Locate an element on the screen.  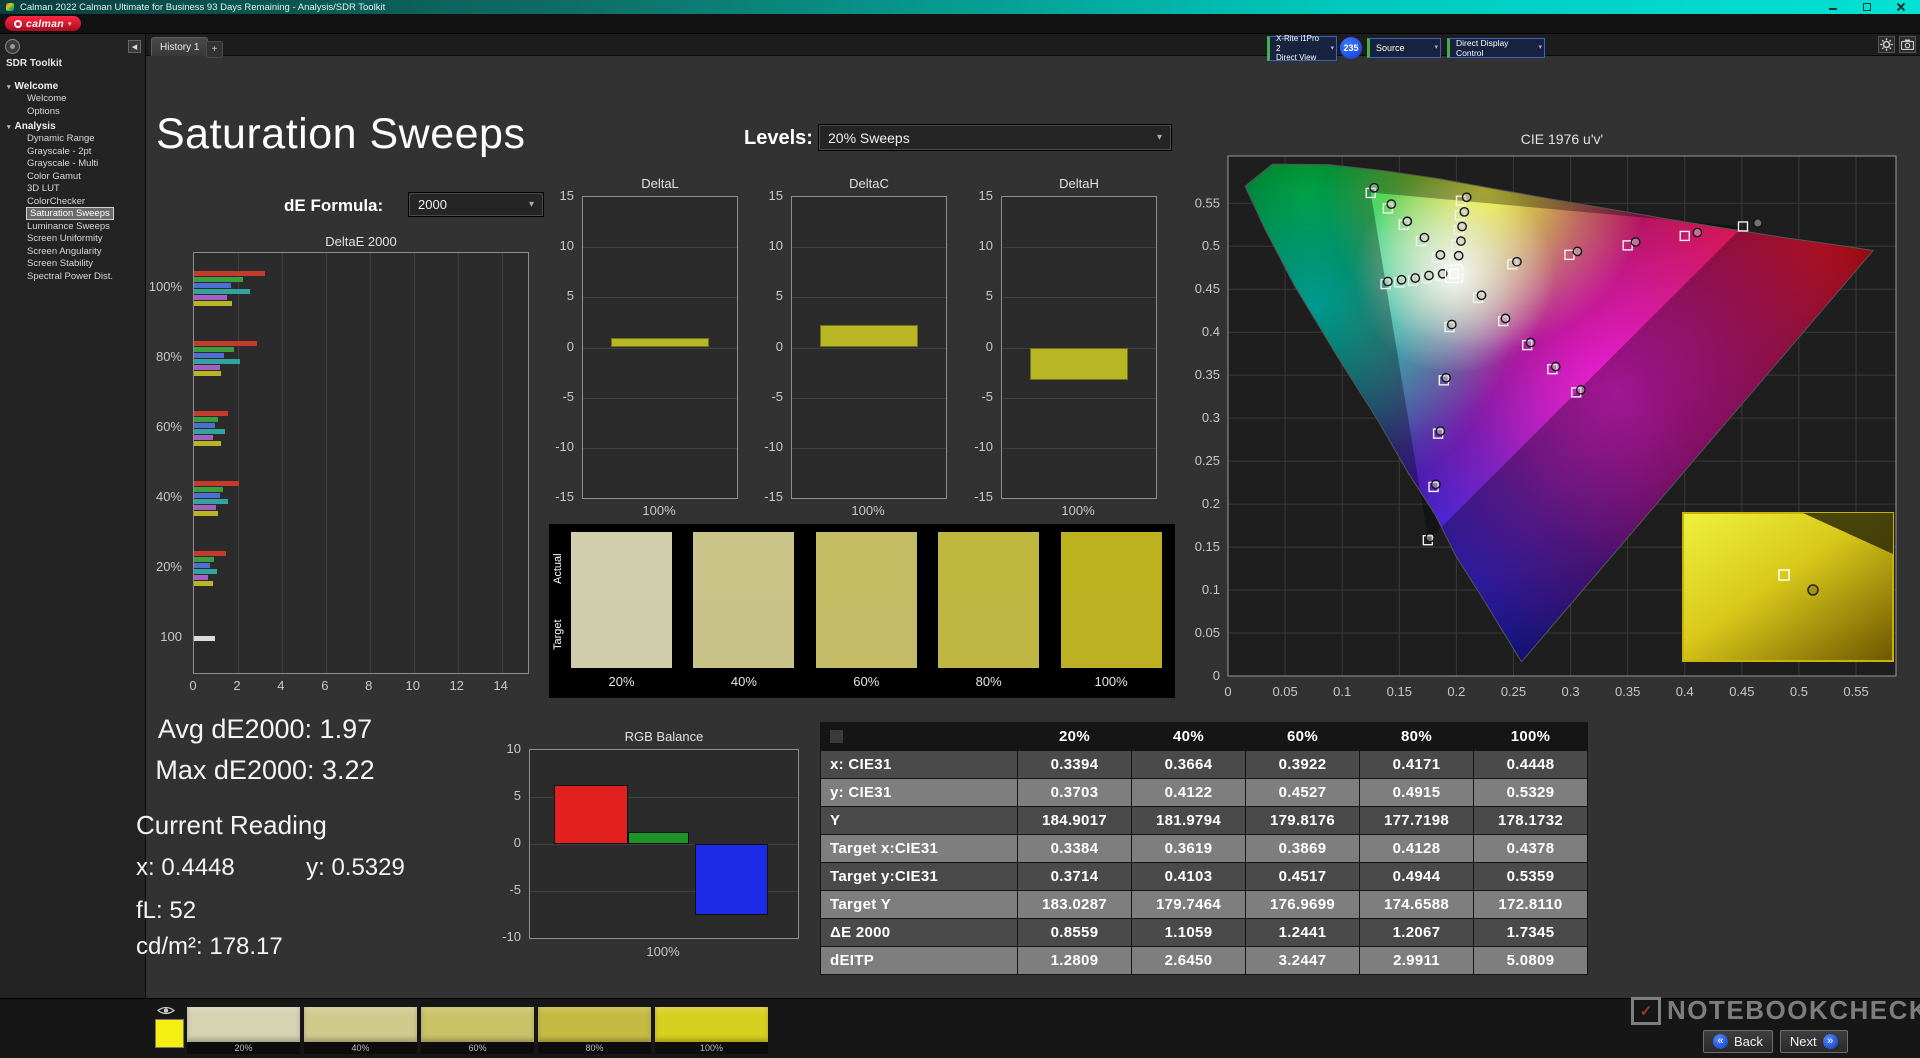
next-button: Next » is located at coordinates (1813, 1041).